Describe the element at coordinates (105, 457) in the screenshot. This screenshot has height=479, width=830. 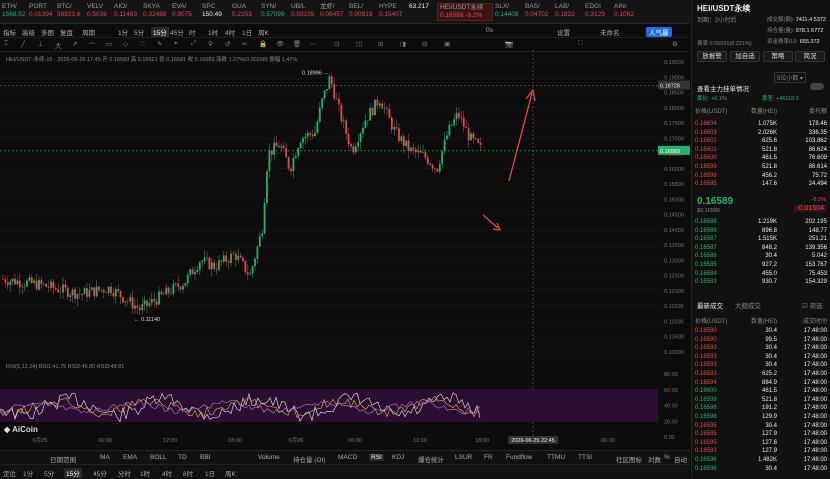
I see `indicator-tab: MA` at that location.